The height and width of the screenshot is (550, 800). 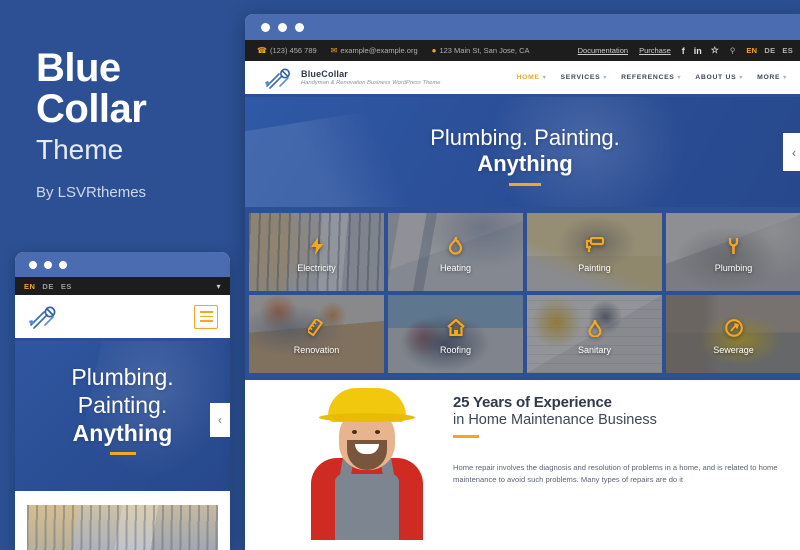 I want to click on nav-label-services: SERVICES, so click(x=580, y=77).